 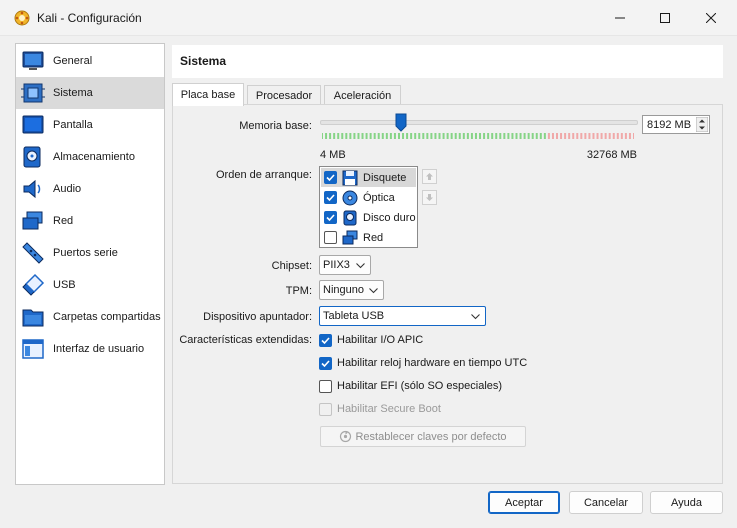 What do you see at coordinates (33, 124) in the screenshot?
I see `display-icon` at bounding box center [33, 124].